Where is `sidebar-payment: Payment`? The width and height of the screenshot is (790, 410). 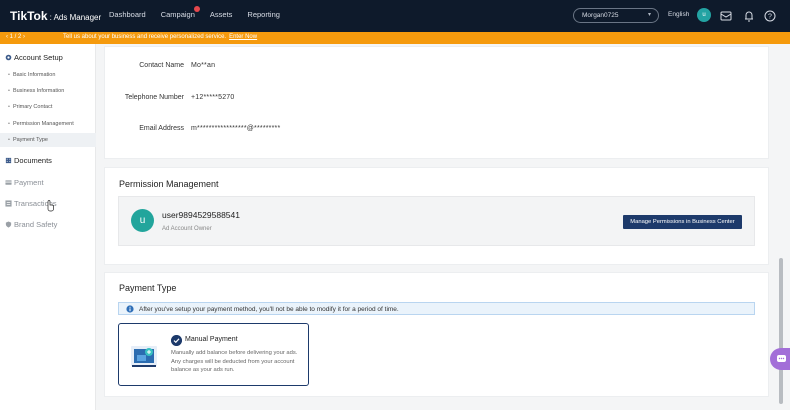
sidebar-payment: Payment is located at coordinates (24, 182).